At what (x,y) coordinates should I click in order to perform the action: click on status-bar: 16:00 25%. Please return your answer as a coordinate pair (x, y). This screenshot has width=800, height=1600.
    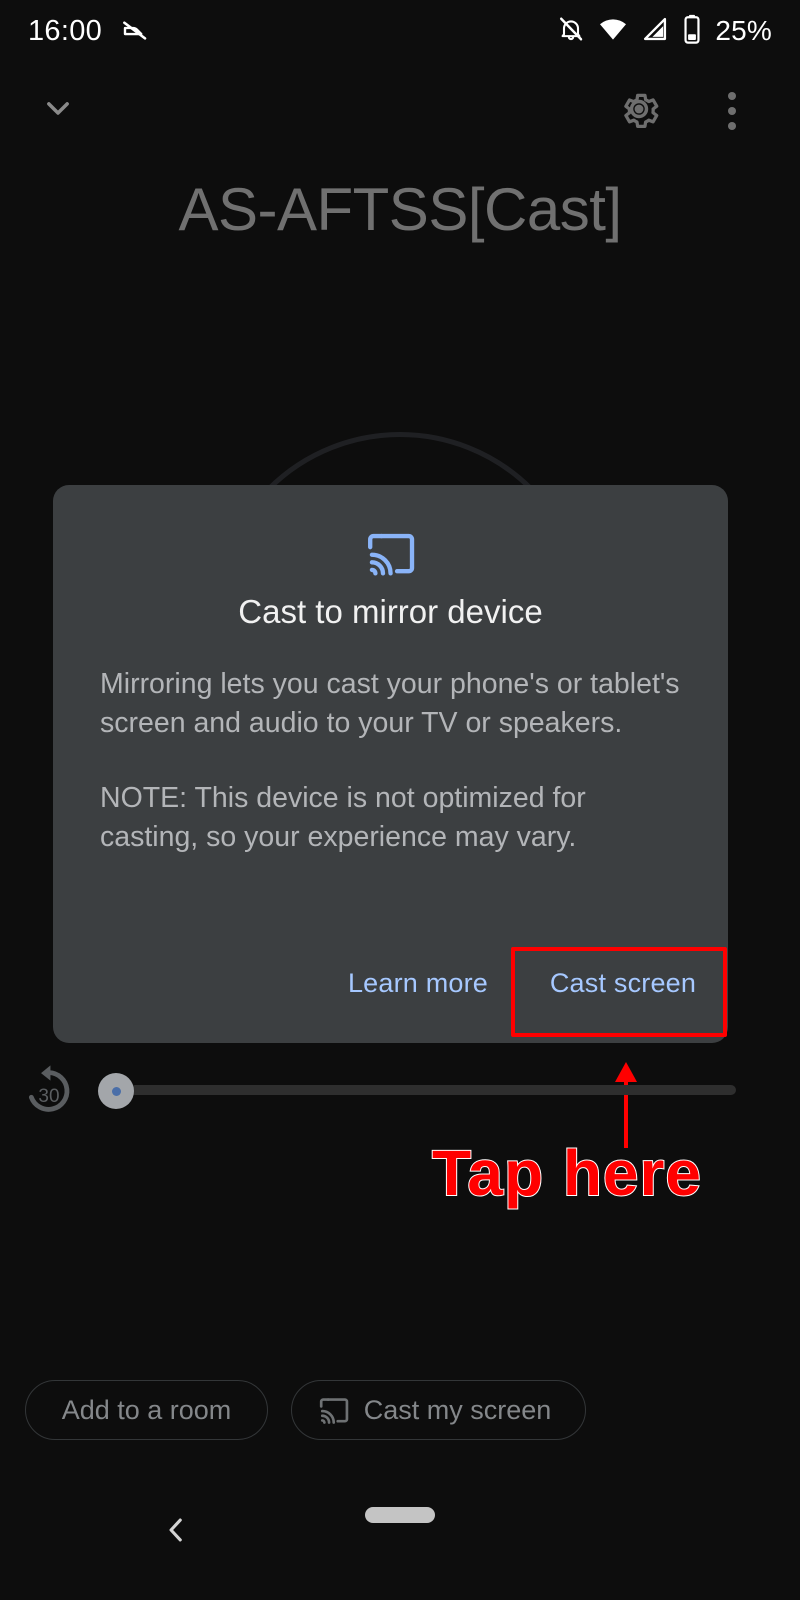
    Looking at the image, I should click on (400, 31).